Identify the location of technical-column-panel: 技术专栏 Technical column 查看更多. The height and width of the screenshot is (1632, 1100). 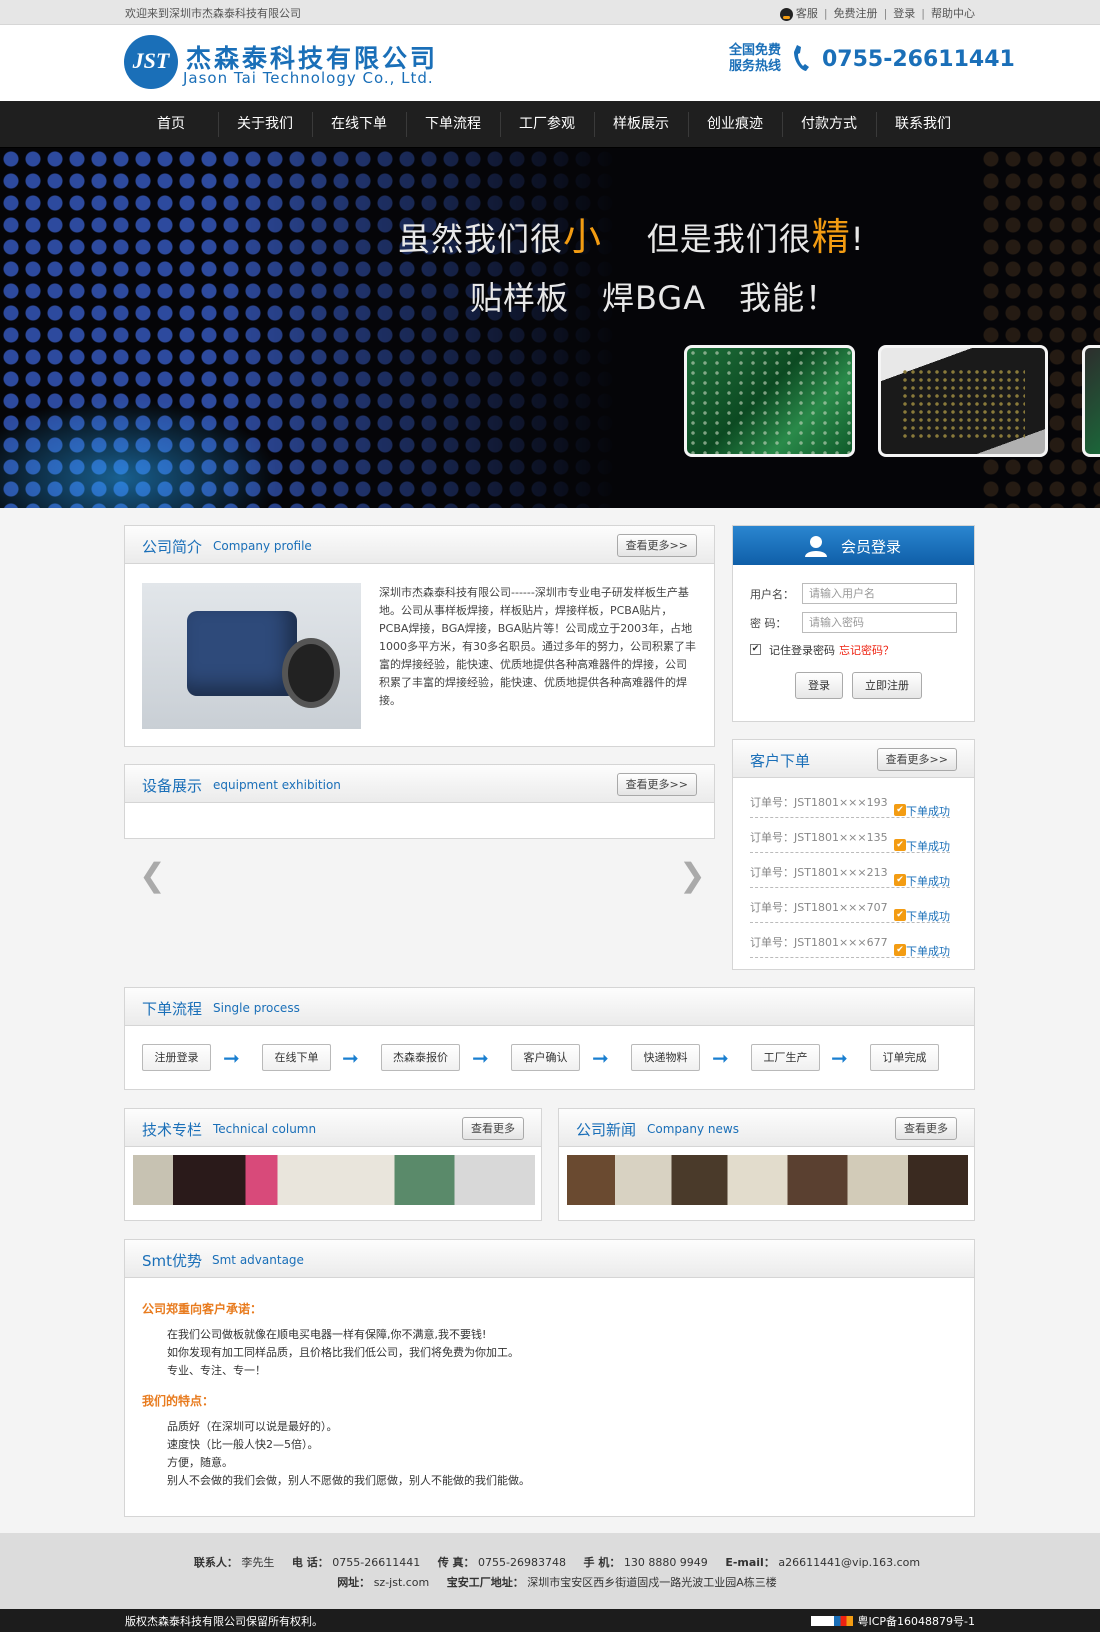
(333, 1164).